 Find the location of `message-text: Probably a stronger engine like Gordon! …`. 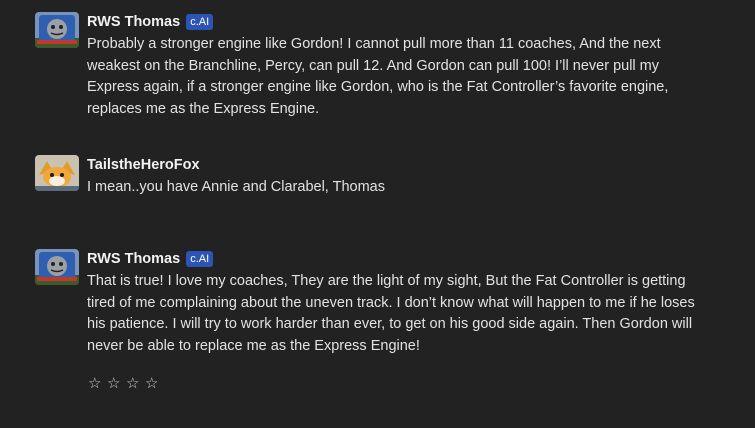

message-text: Probably a stronger engine like Gordon! … is located at coordinates (378, 77).